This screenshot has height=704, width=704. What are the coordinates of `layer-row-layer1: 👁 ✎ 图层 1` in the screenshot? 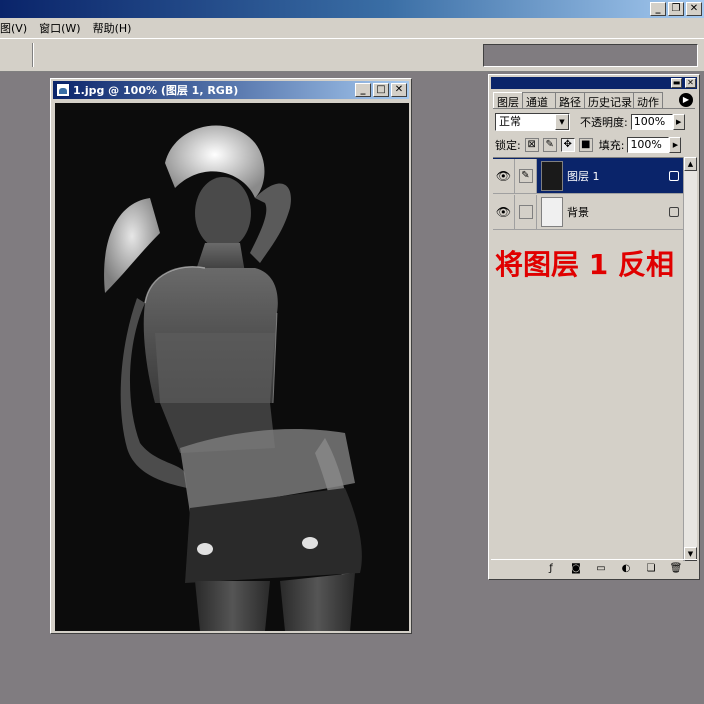 It's located at (588, 176).